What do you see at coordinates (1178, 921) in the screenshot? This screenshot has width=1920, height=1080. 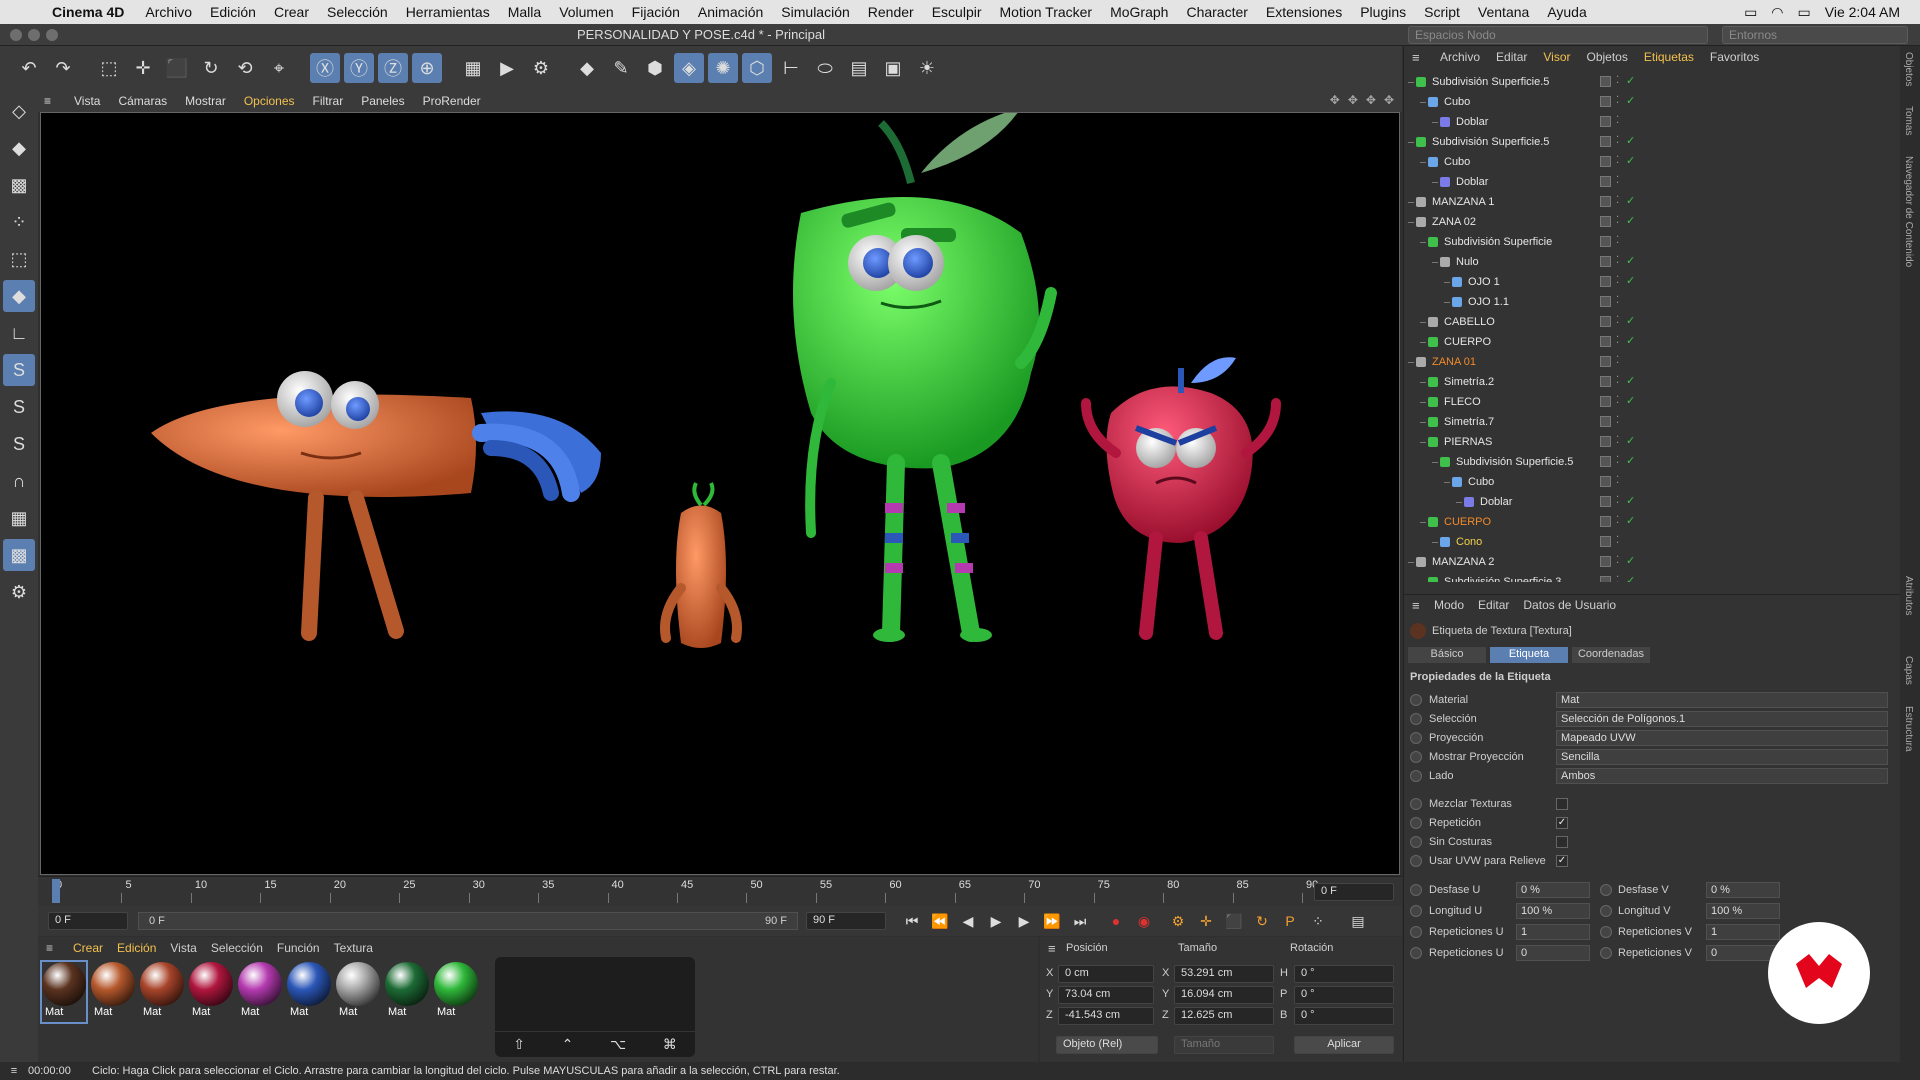 I see `keyframe-icon: ⚙` at bounding box center [1178, 921].